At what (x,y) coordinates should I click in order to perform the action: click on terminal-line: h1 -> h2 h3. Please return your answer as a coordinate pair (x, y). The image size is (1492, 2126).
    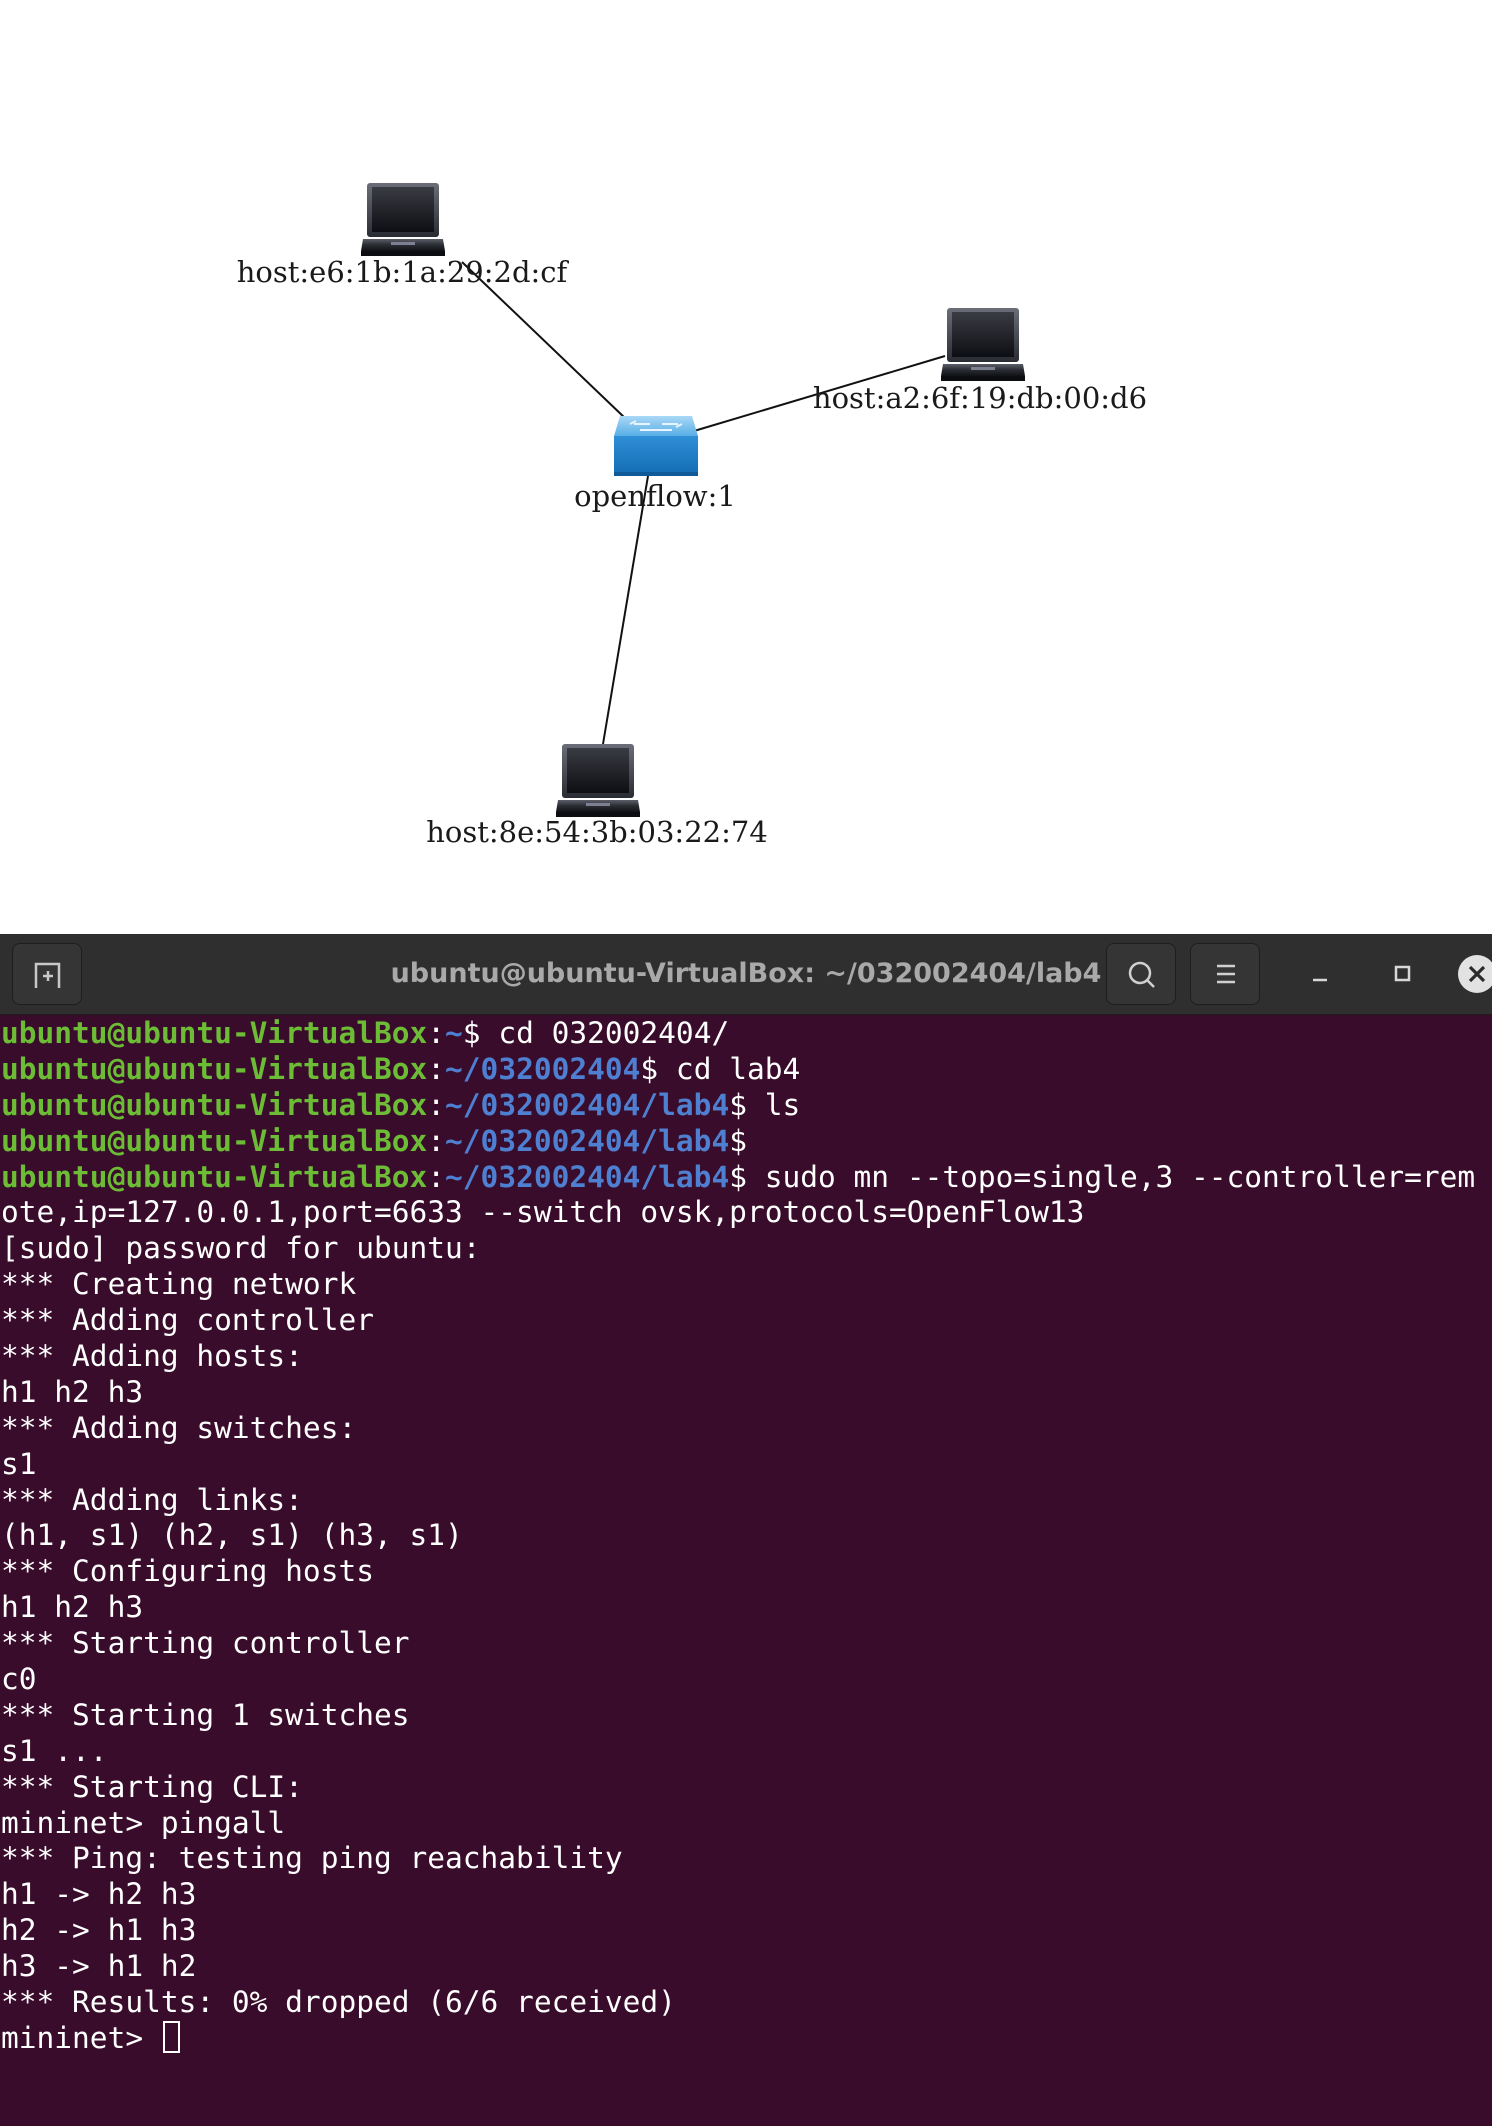
    Looking at the image, I should click on (746, 1895).